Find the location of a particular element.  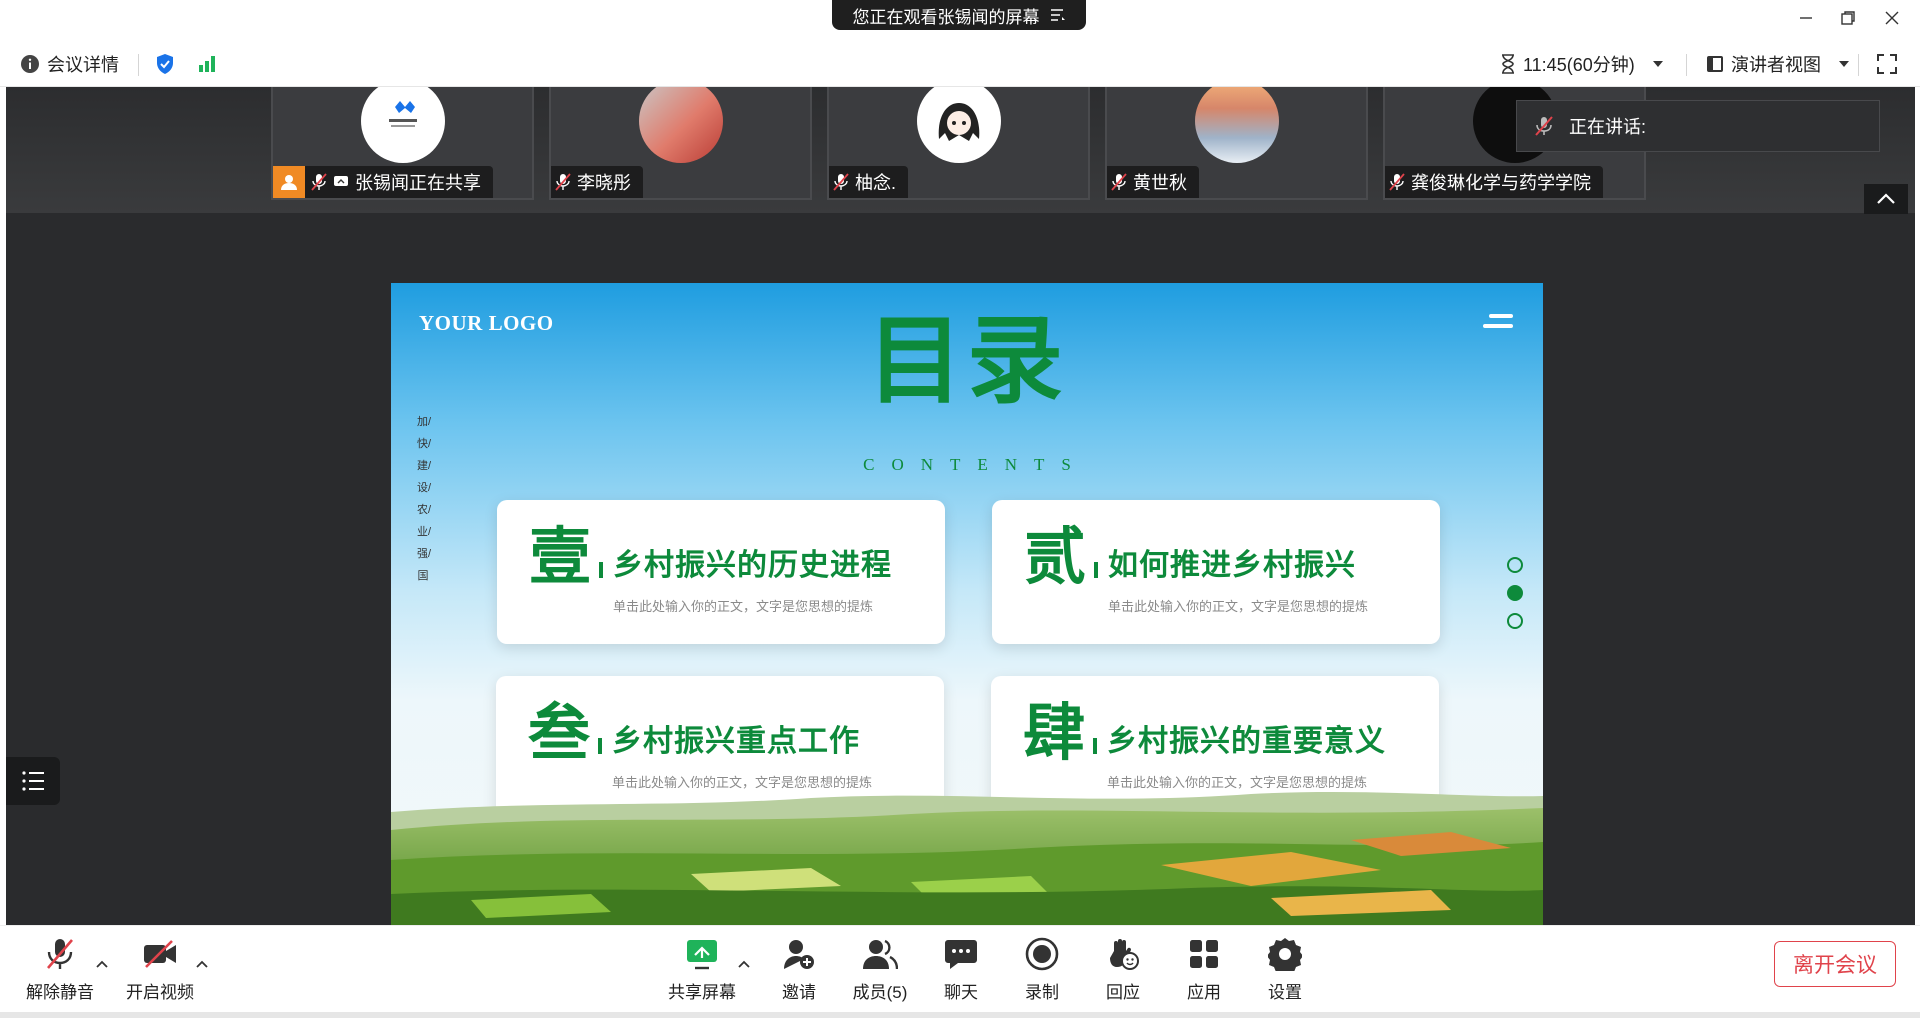

speaking-label: 正在讲话: is located at coordinates (1608, 127).